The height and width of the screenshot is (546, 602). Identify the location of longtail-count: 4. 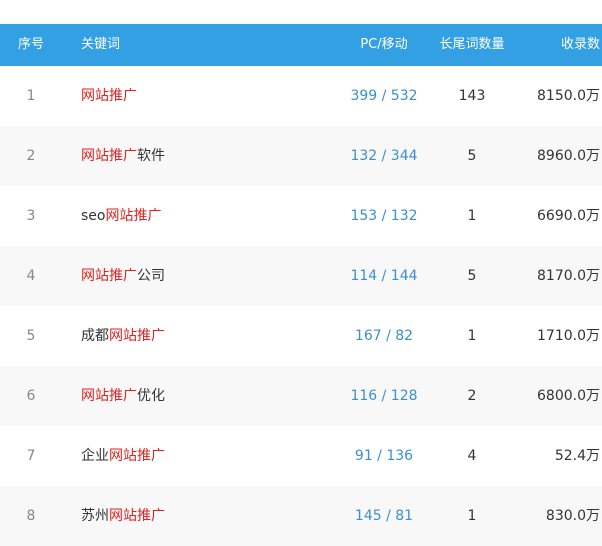
(472, 456).